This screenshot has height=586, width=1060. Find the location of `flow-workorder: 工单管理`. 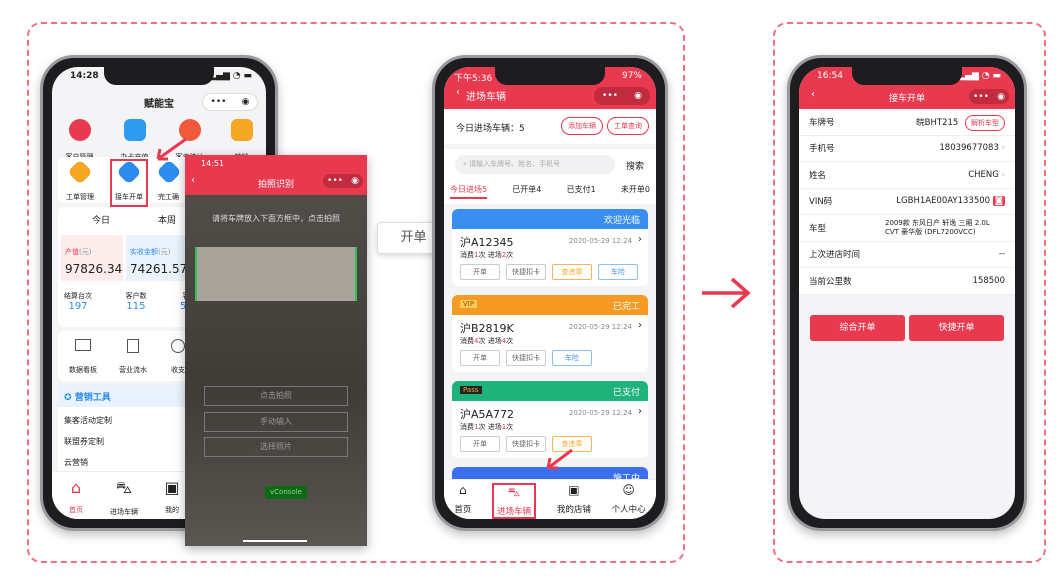

flow-workorder: 工单管理 is located at coordinates (80, 181).